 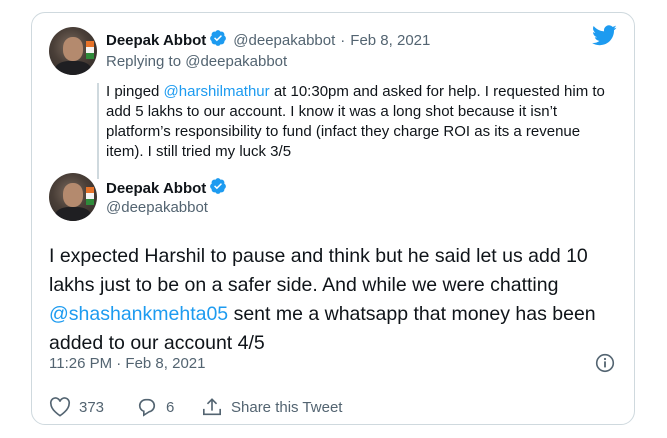 What do you see at coordinates (604, 38) in the screenshot?
I see `twitter-logo-icon` at bounding box center [604, 38].